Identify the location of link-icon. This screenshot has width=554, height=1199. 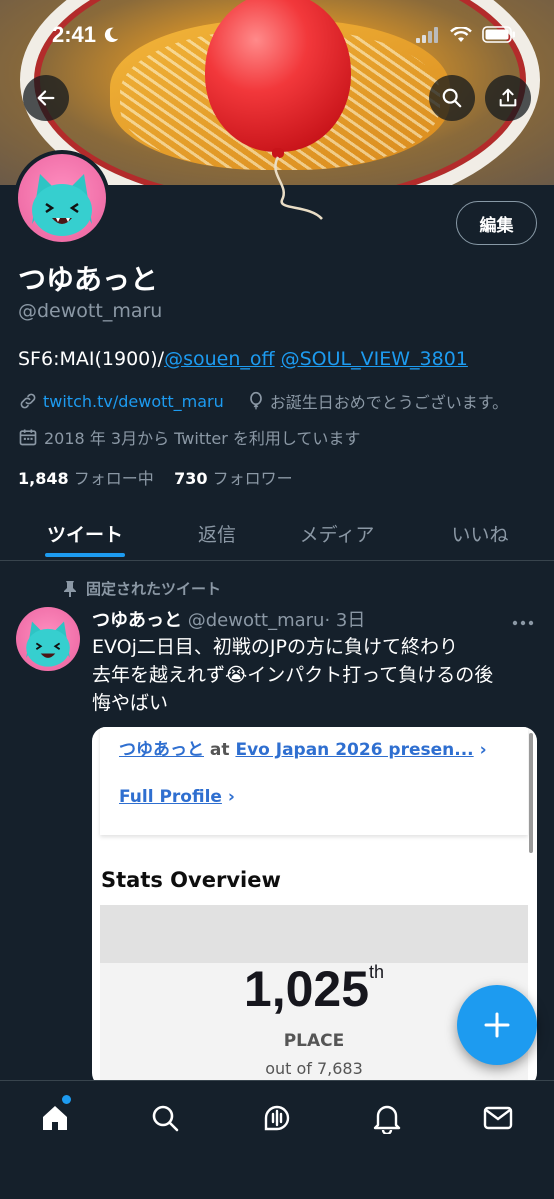
(28, 401).